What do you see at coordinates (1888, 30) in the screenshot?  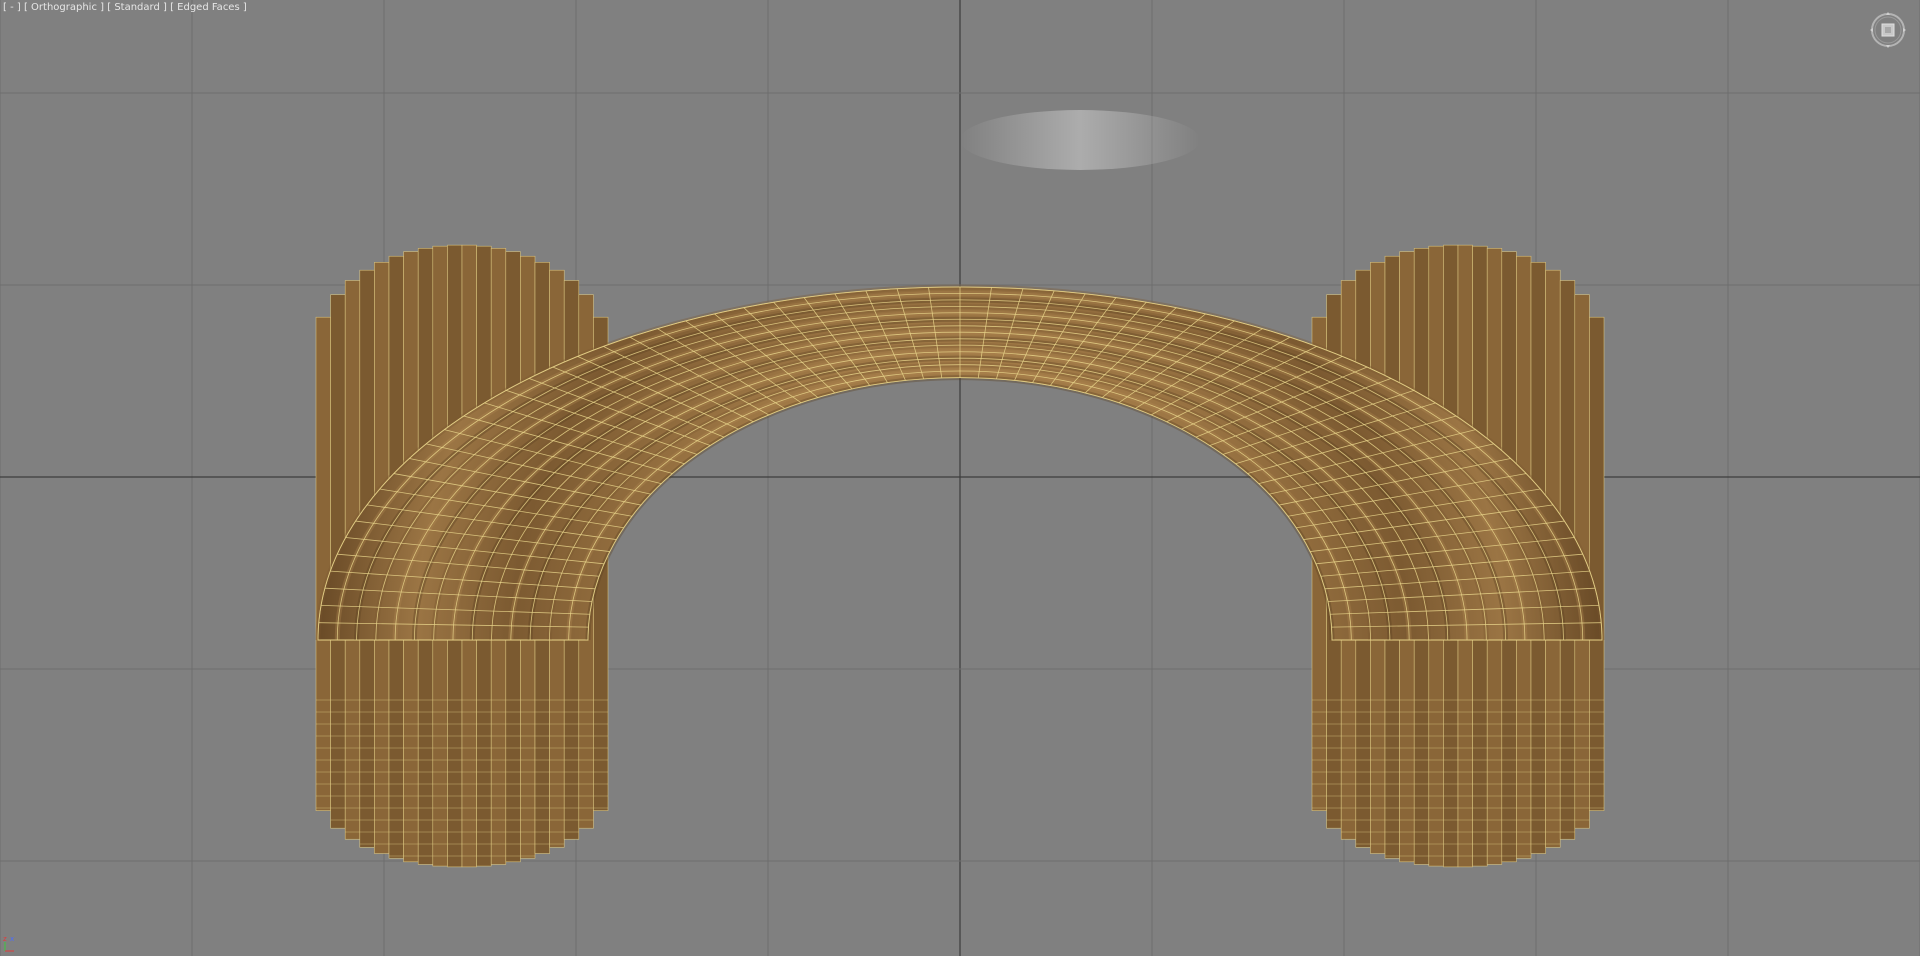 I see `viewcube-icon` at bounding box center [1888, 30].